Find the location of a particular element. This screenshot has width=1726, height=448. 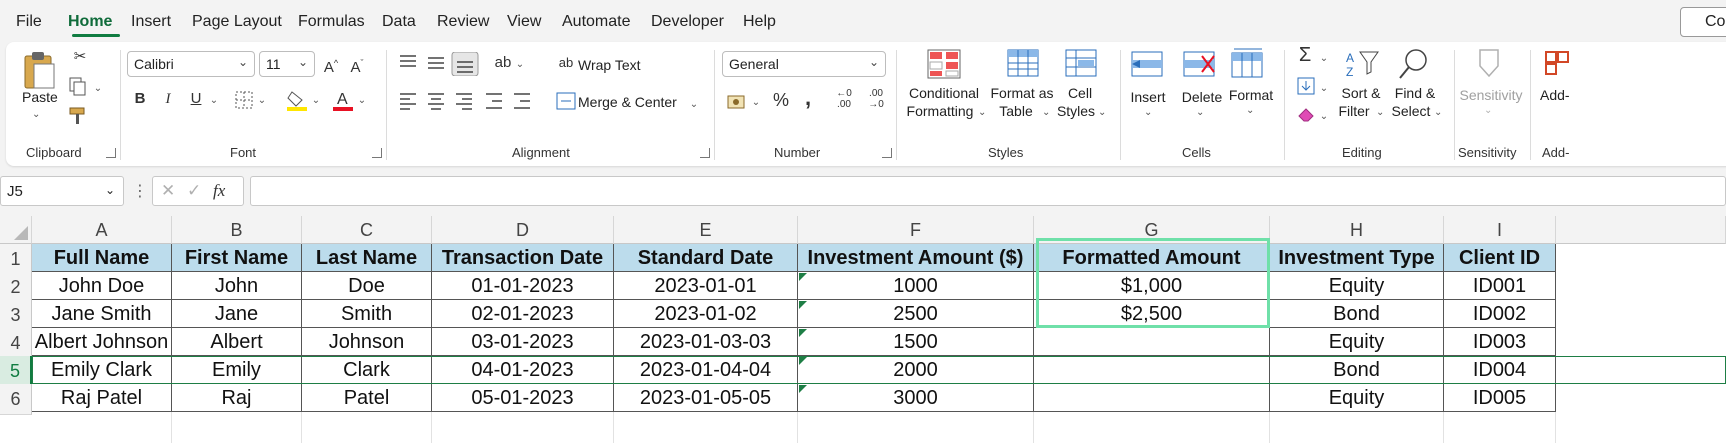

autosum-dropdown-icon: ⌄ is located at coordinates (1324, 59).